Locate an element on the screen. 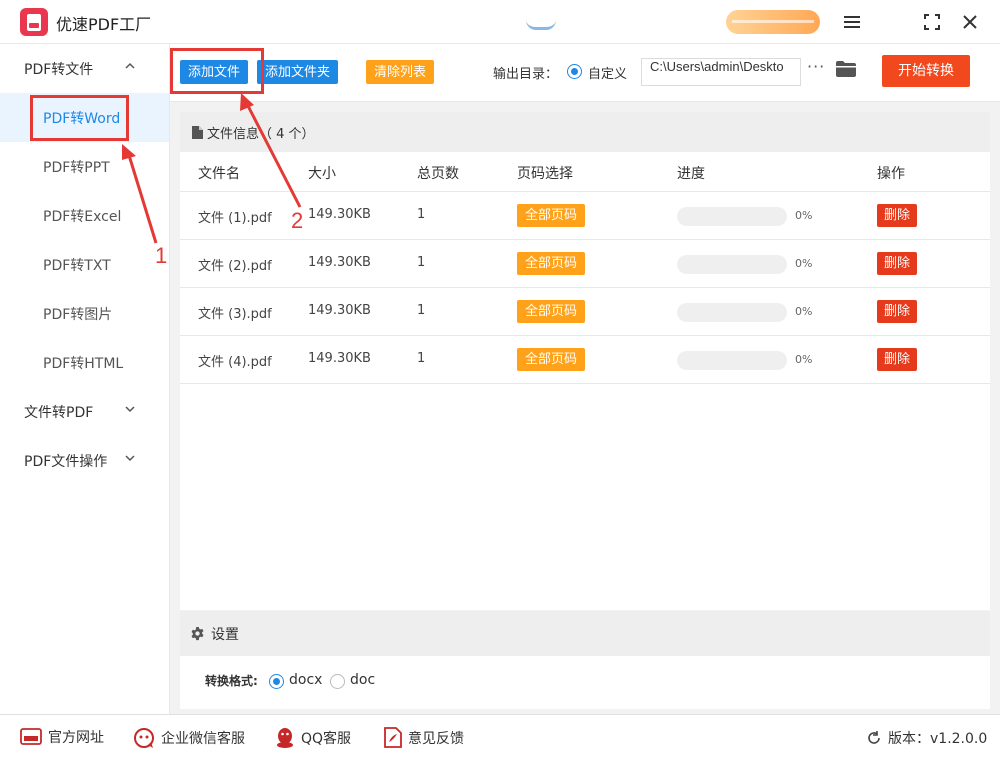  format-label: 转换格式: is located at coordinates (231, 681).